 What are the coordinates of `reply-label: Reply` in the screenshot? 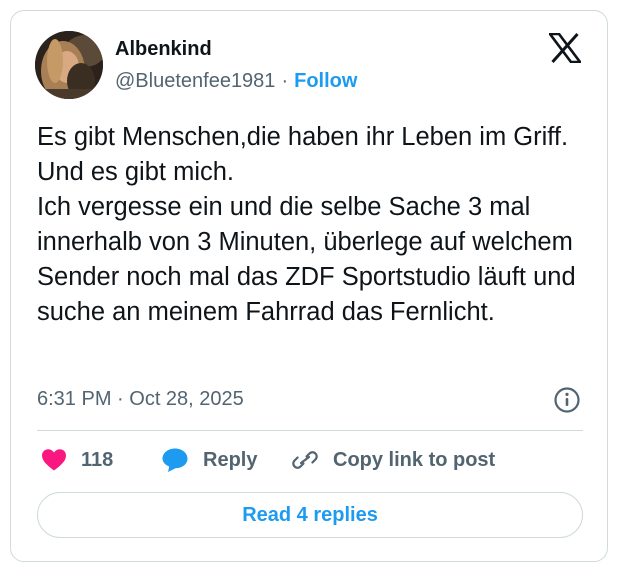 It's located at (230, 459).